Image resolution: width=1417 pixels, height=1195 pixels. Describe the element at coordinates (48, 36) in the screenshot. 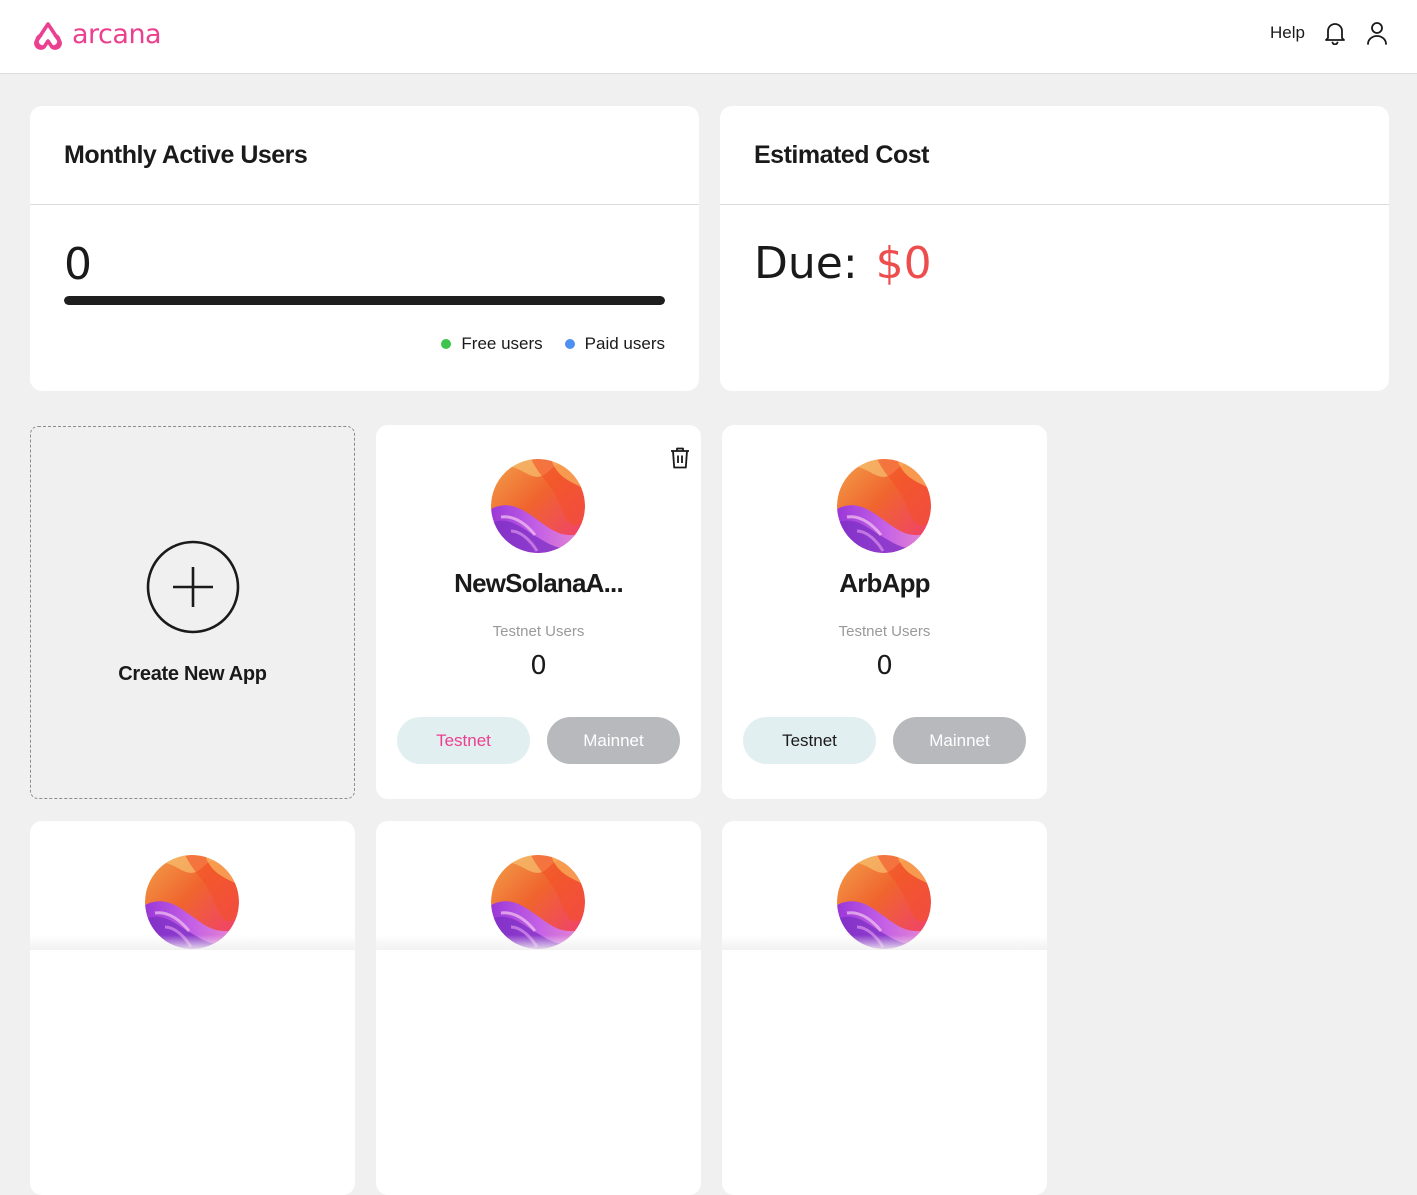

I see `arcana-logo-icon` at that location.